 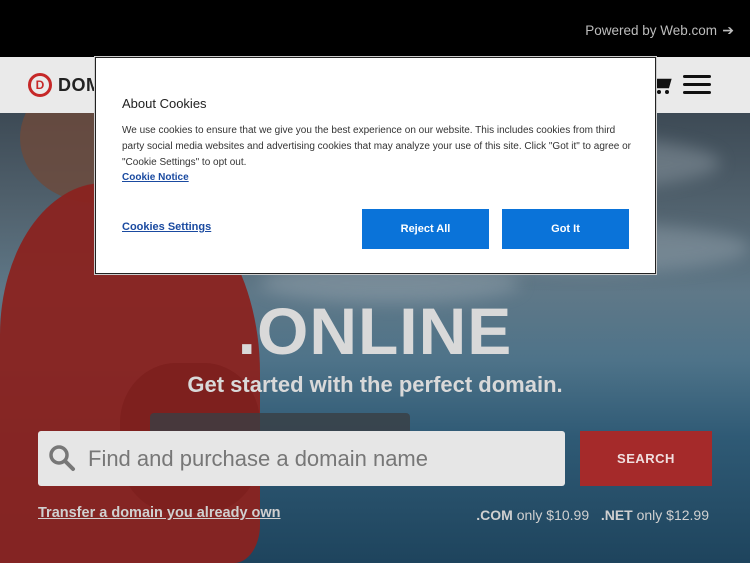 What do you see at coordinates (166, 227) in the screenshot?
I see `cookies-settings-link: Cookies Settings` at bounding box center [166, 227].